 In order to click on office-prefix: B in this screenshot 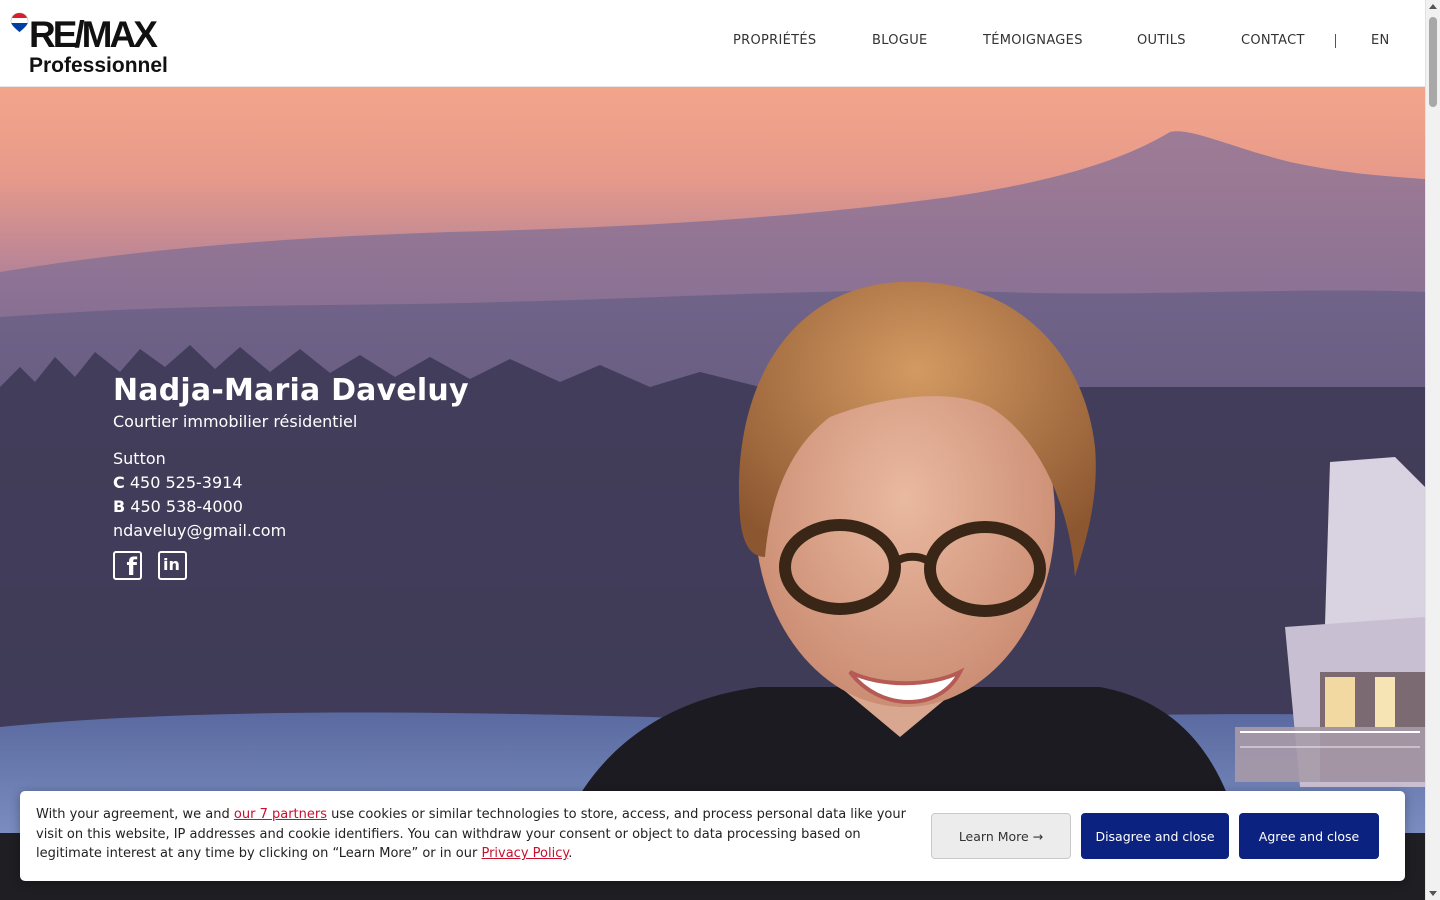, I will do `click(119, 506)`.